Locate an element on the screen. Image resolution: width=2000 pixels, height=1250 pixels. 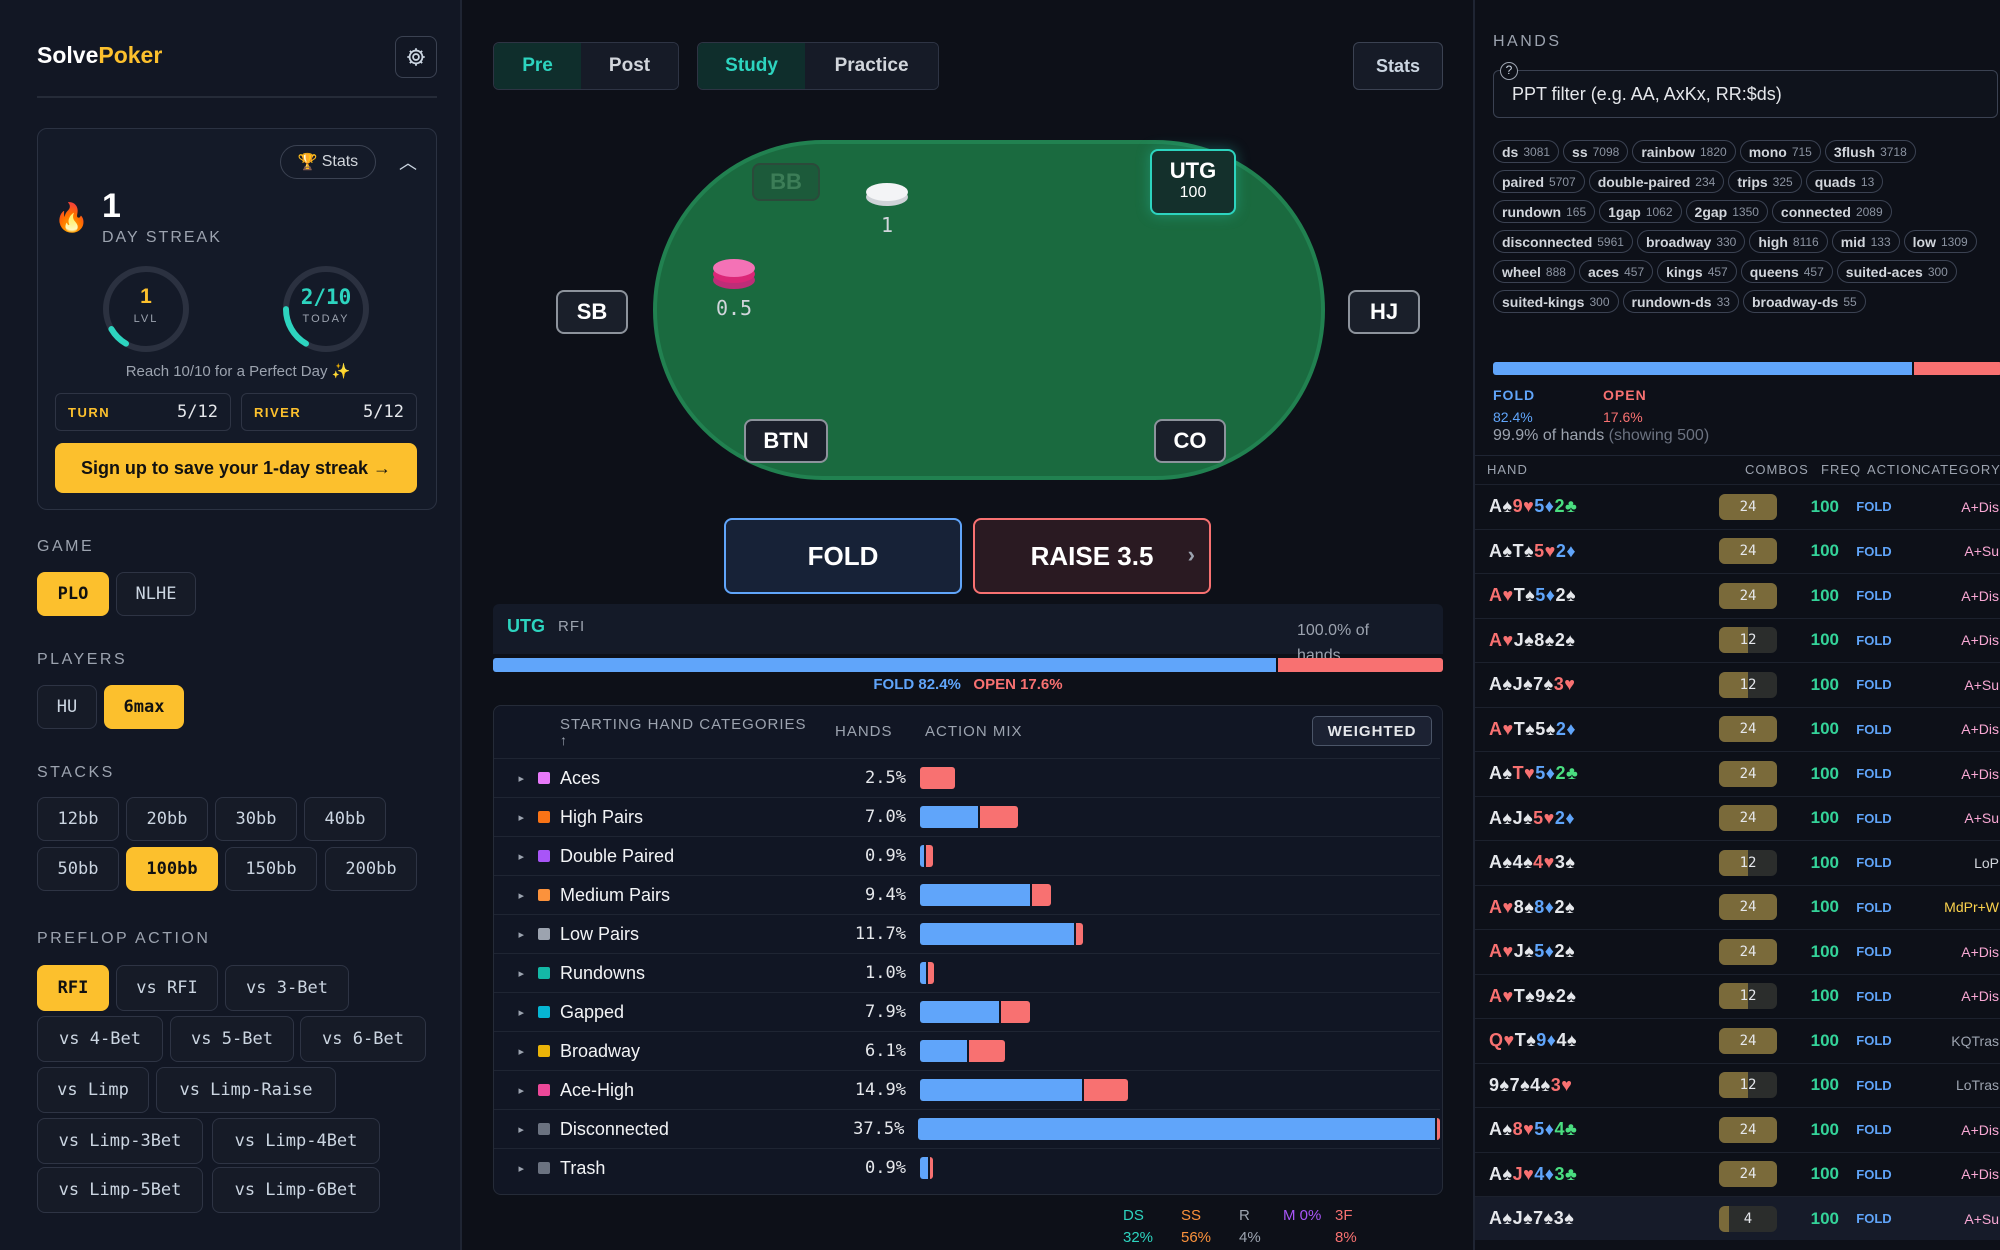
category-row-medium-pairs: ▸ Medium Pairs 9.4% is located at coordinates (967, 894).